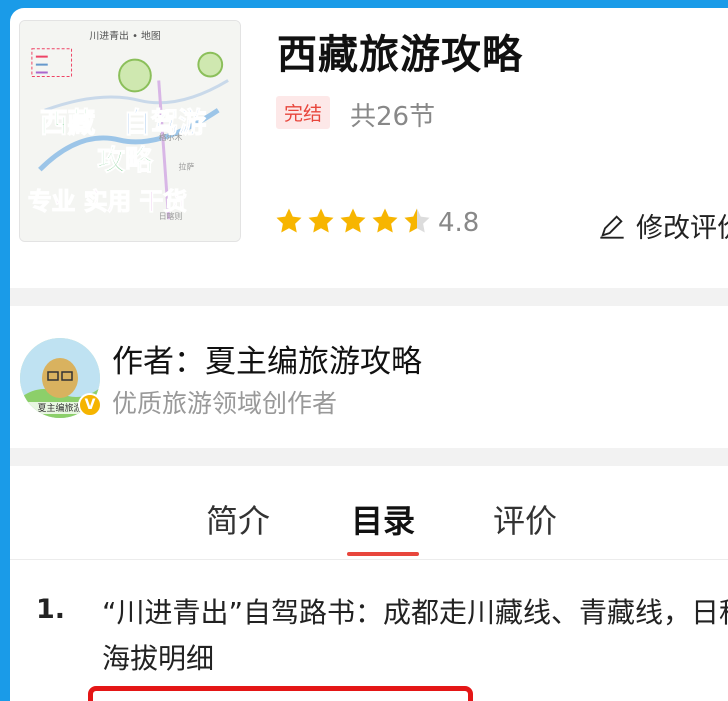 This screenshot has width=728, height=701. What do you see at coordinates (400, 55) in the screenshot?
I see `book-title: 西藏旅游攻略` at bounding box center [400, 55].